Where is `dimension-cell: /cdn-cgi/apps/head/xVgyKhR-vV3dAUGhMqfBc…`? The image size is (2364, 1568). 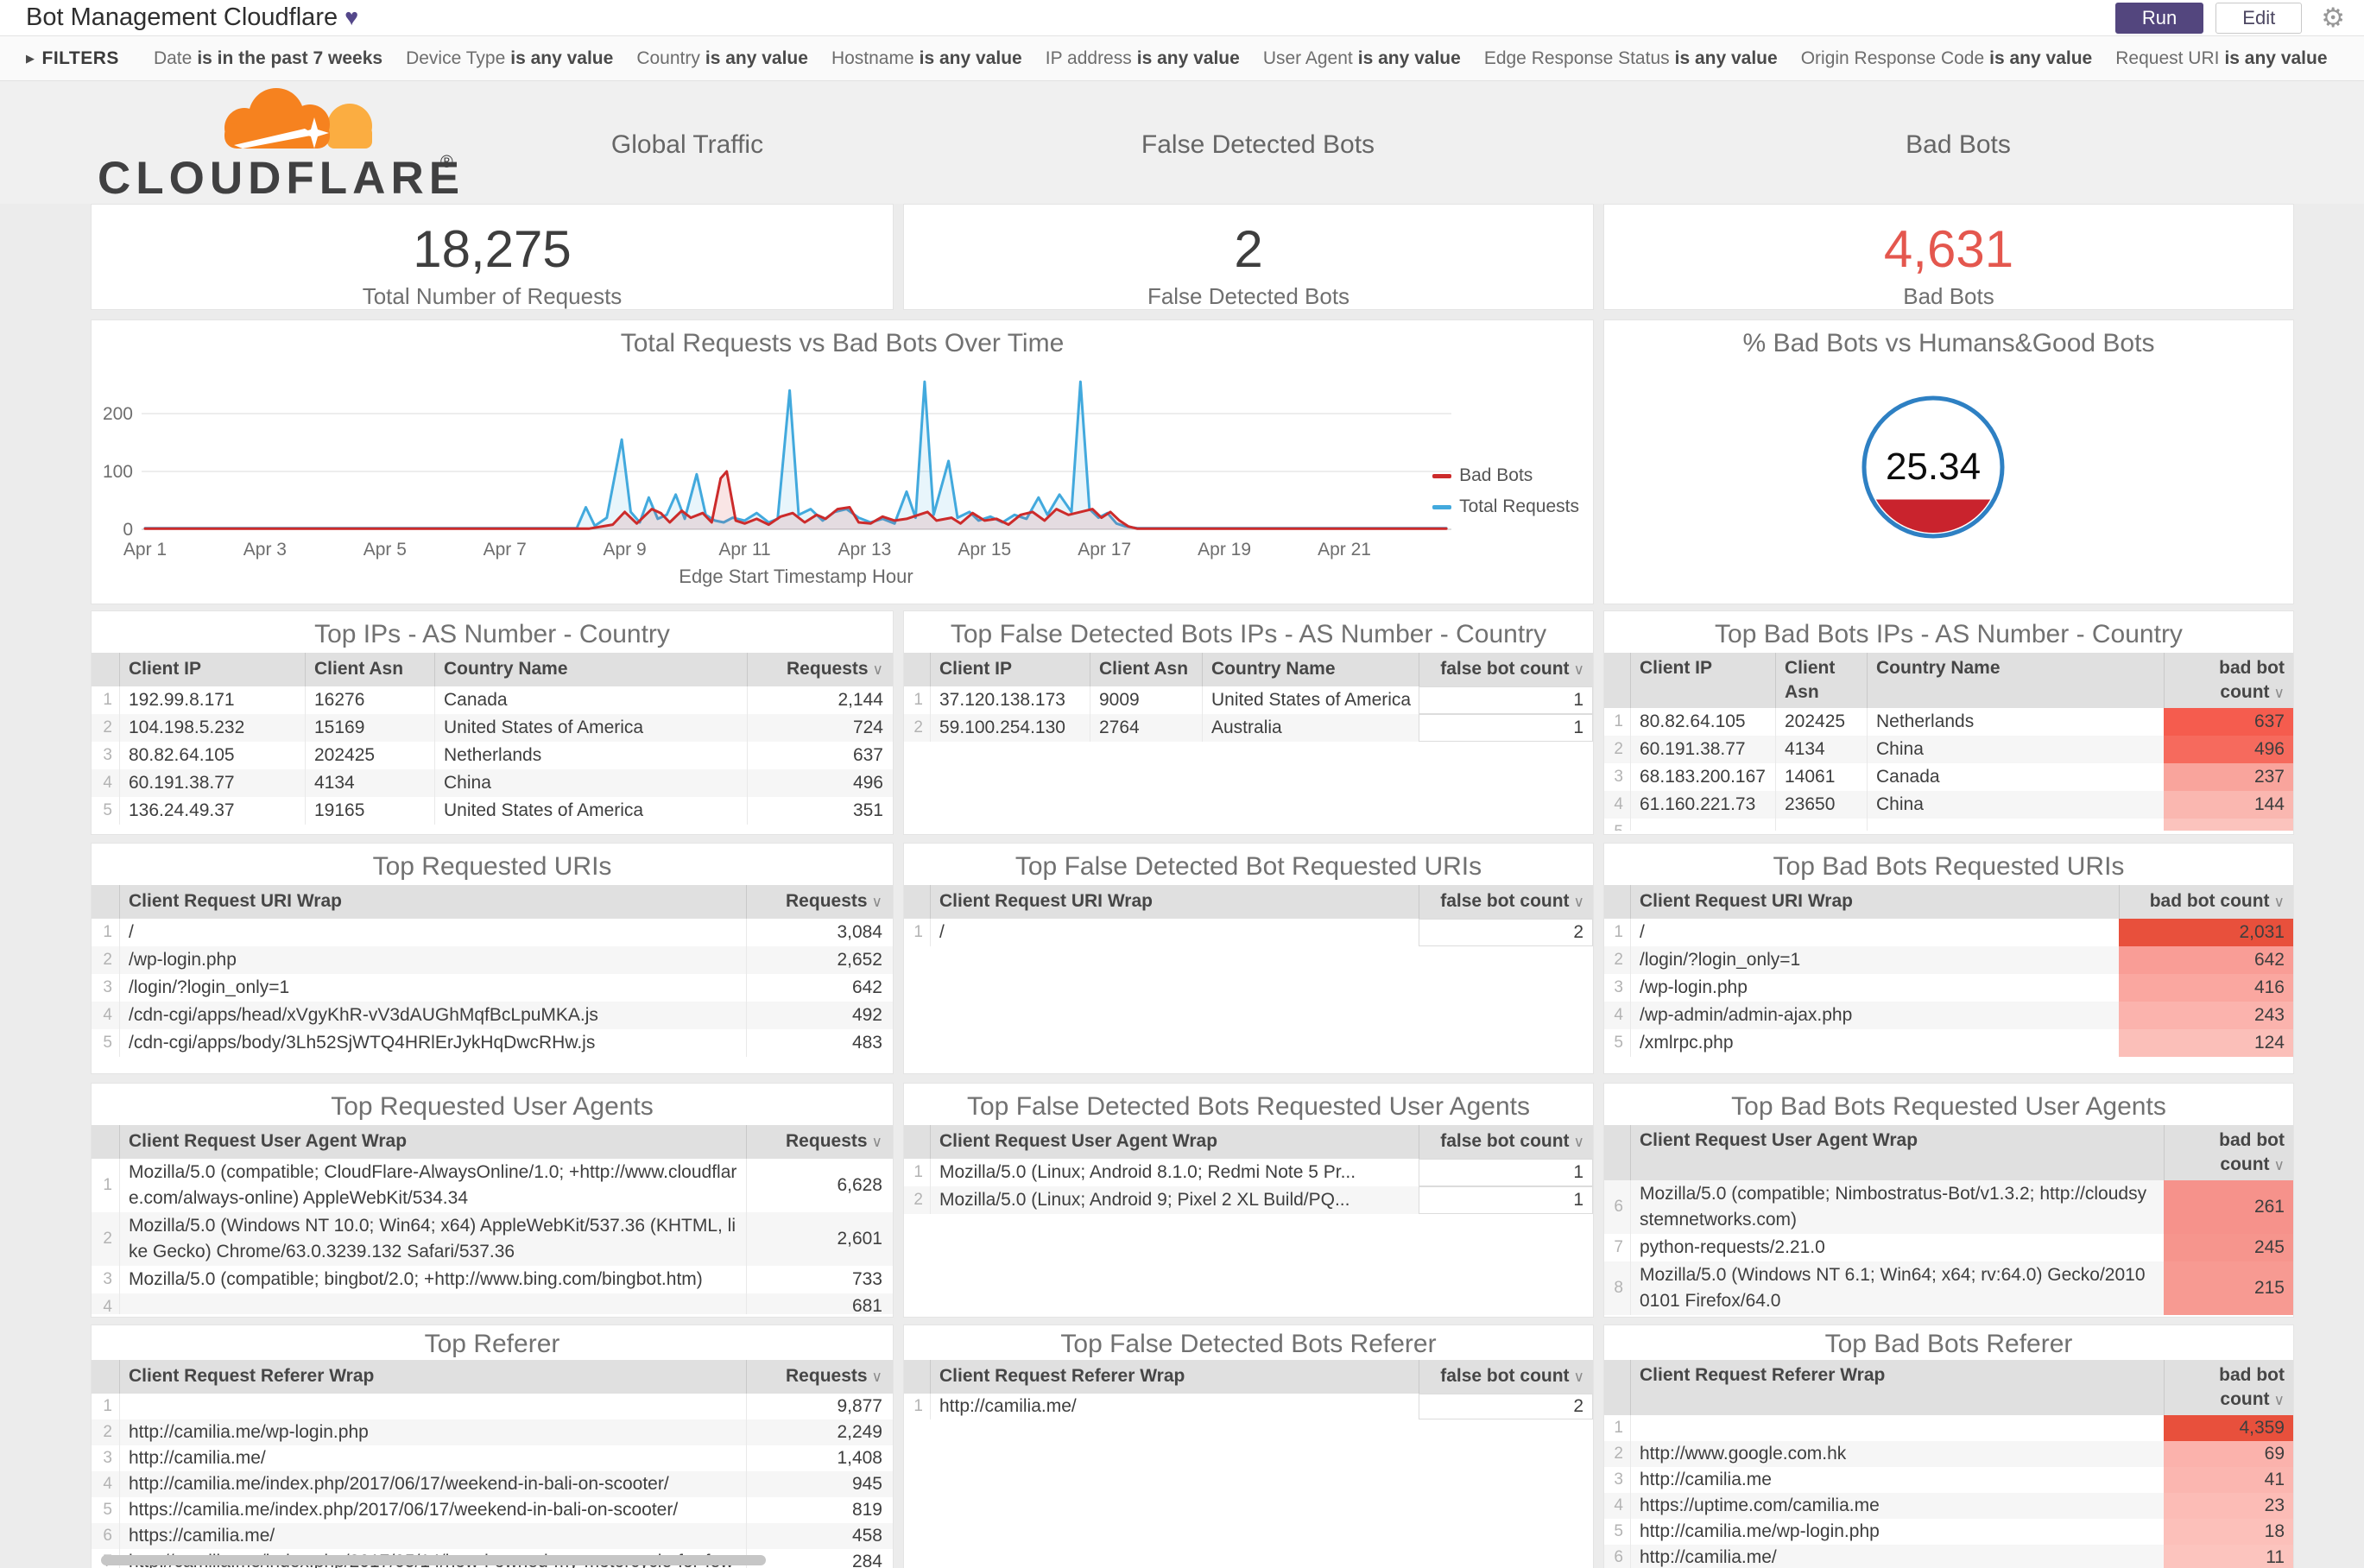 dimension-cell: /cdn-cgi/apps/head/xVgyKhR-vV3dAUGhMqfBc… is located at coordinates (432, 1016).